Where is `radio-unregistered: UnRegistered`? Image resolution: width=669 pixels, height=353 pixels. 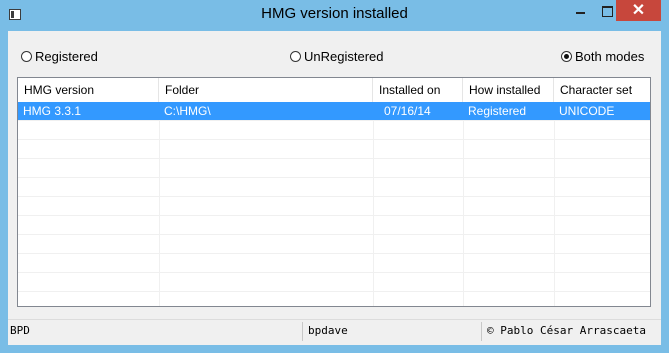 radio-unregistered: UnRegistered is located at coordinates (337, 56).